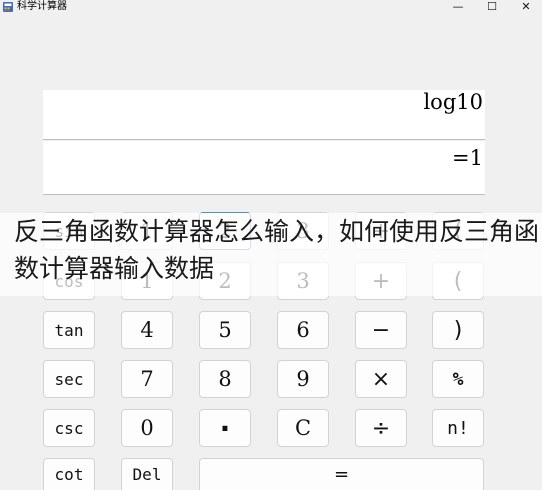 The width and height of the screenshot is (542, 490). What do you see at coordinates (467, 158) in the screenshot?
I see `result-text: =1` at bounding box center [467, 158].